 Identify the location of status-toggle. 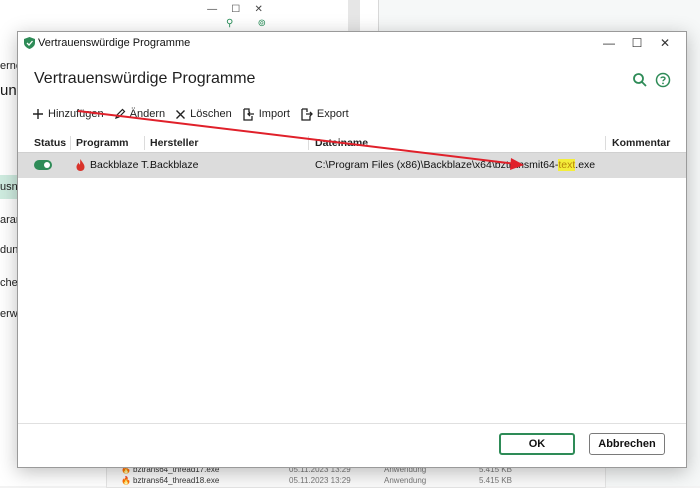
(43, 165).